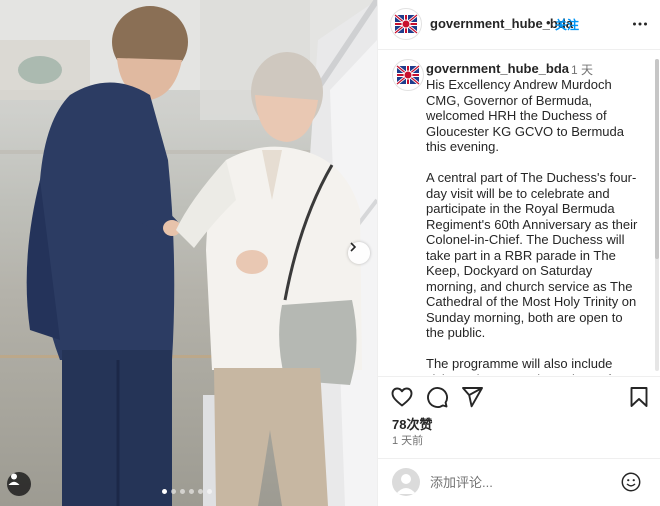 This screenshot has height=506, width=660. I want to click on more-horizontal-icon, so click(640, 24).